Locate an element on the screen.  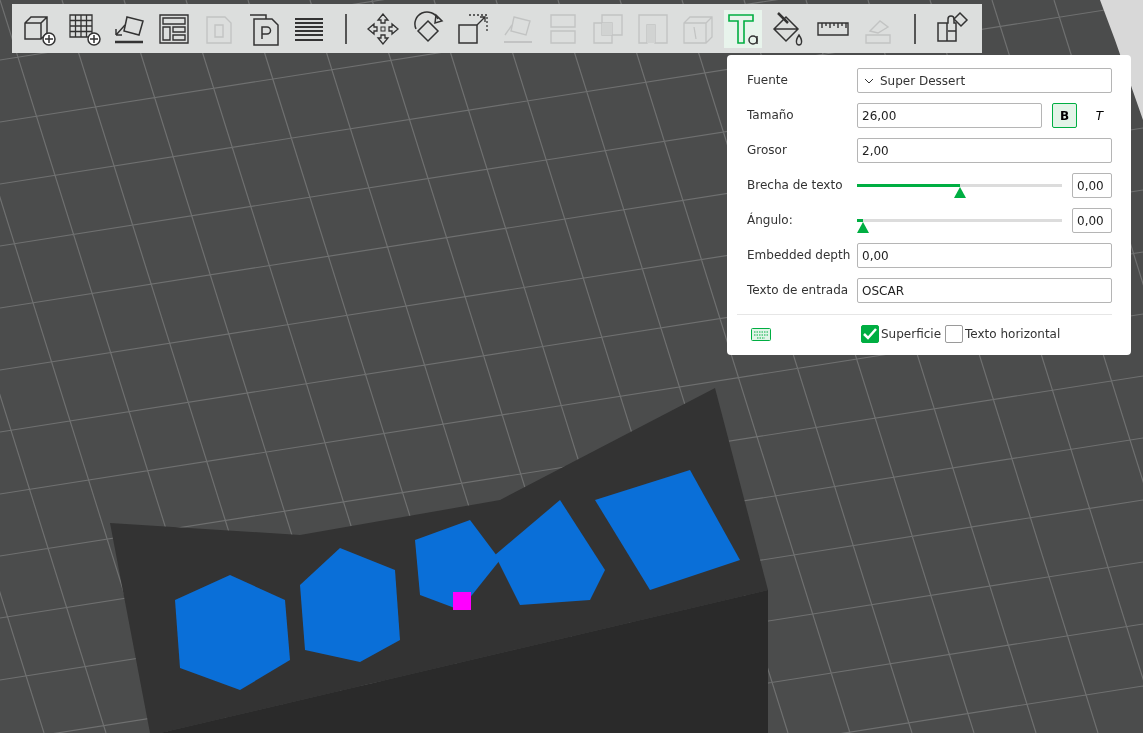
field-label: Ángulo: is located at coordinates (770, 220).